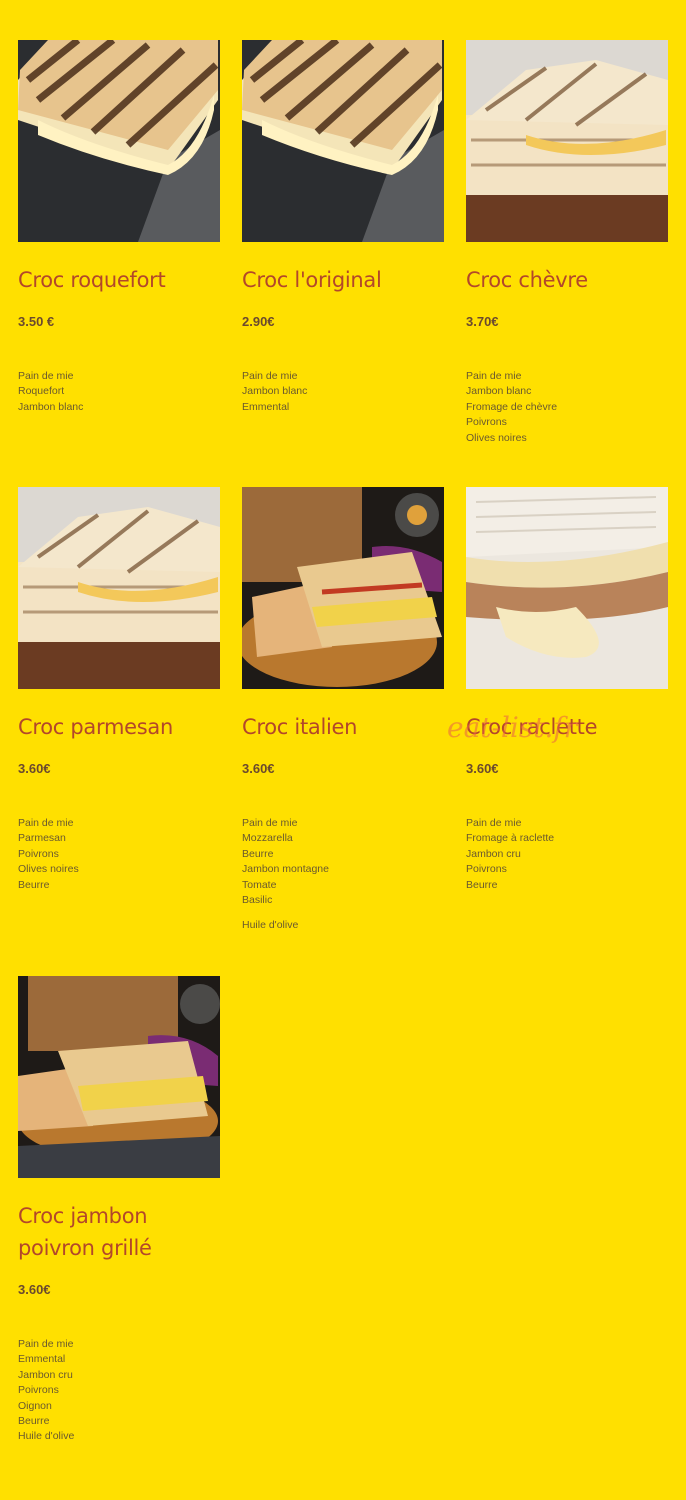  What do you see at coordinates (532, 727) in the screenshot?
I see `product-title: Croc raclette` at bounding box center [532, 727].